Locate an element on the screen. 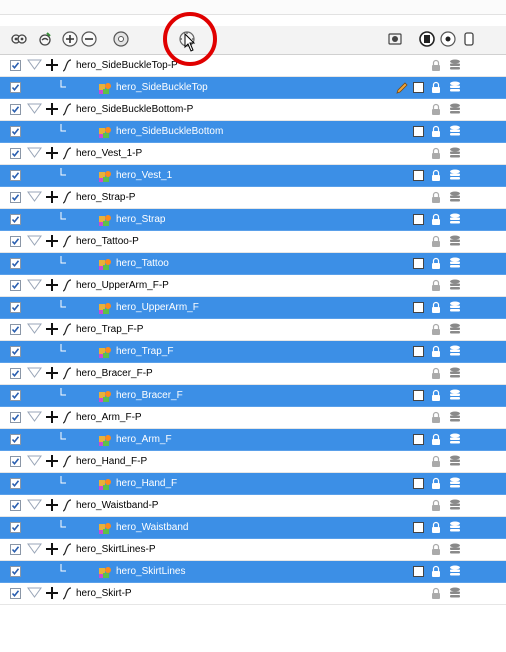 The width and height of the screenshot is (506, 652). enable-all-icon is located at coordinates (395, 39).